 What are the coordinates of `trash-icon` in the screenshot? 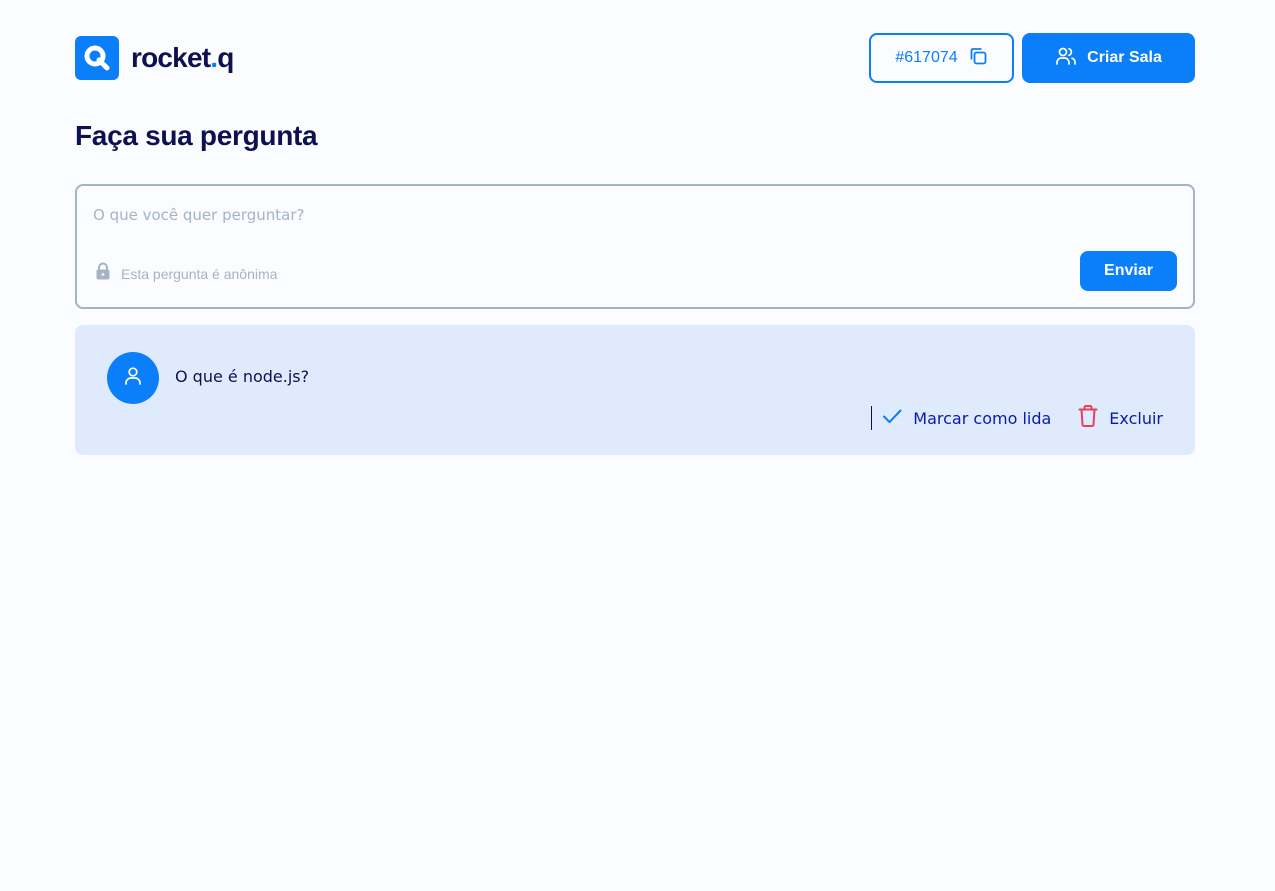 It's located at (1088, 418).